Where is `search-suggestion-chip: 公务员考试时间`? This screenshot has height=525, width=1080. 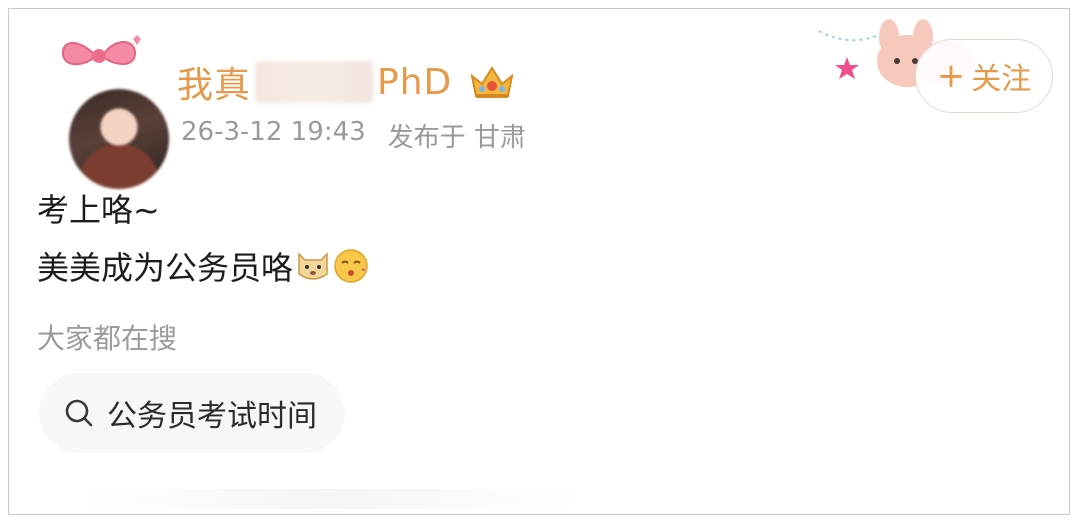 search-suggestion-chip: 公务员考试时间 is located at coordinates (192, 413).